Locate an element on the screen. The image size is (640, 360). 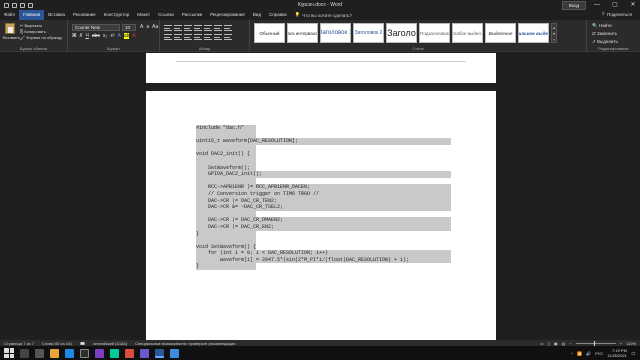
word-count: Слово 50 из 441 is located at coordinates (57, 343).